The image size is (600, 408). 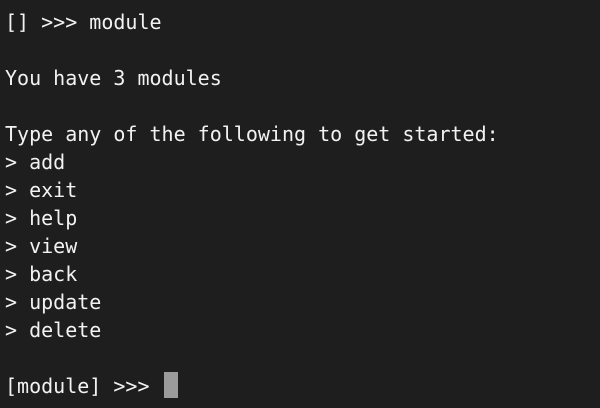 I want to click on command-item-view: > view, so click(x=41, y=246).